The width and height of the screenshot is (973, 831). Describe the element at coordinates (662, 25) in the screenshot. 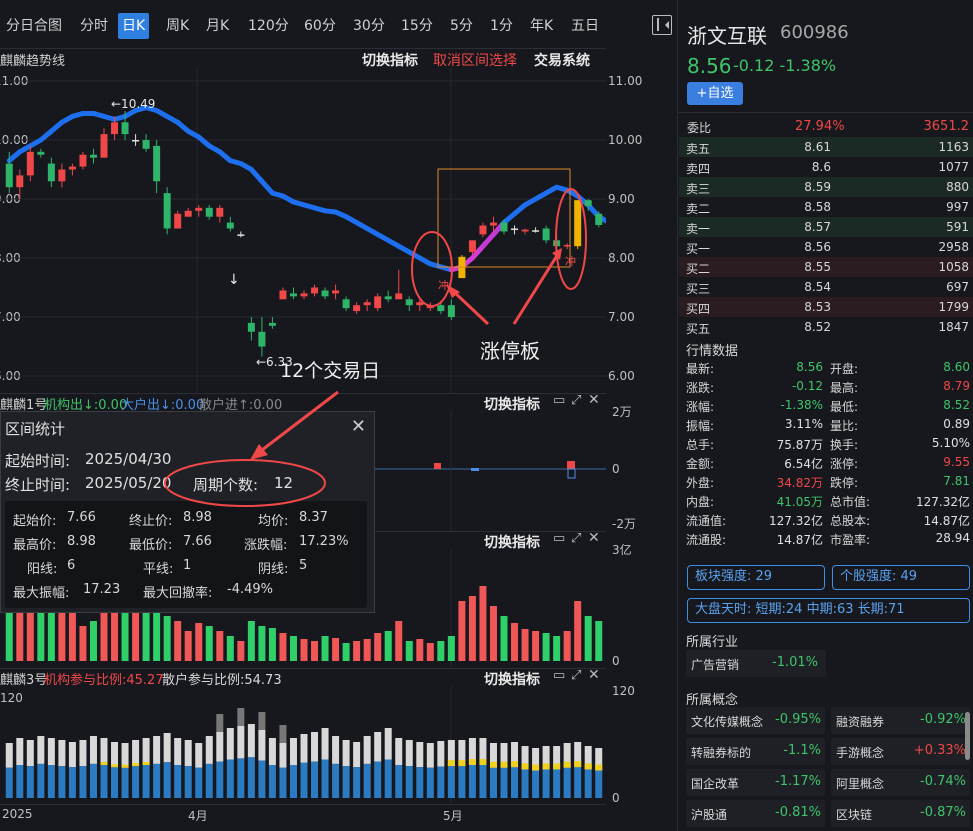

I see `collapse-panel-icon` at that location.